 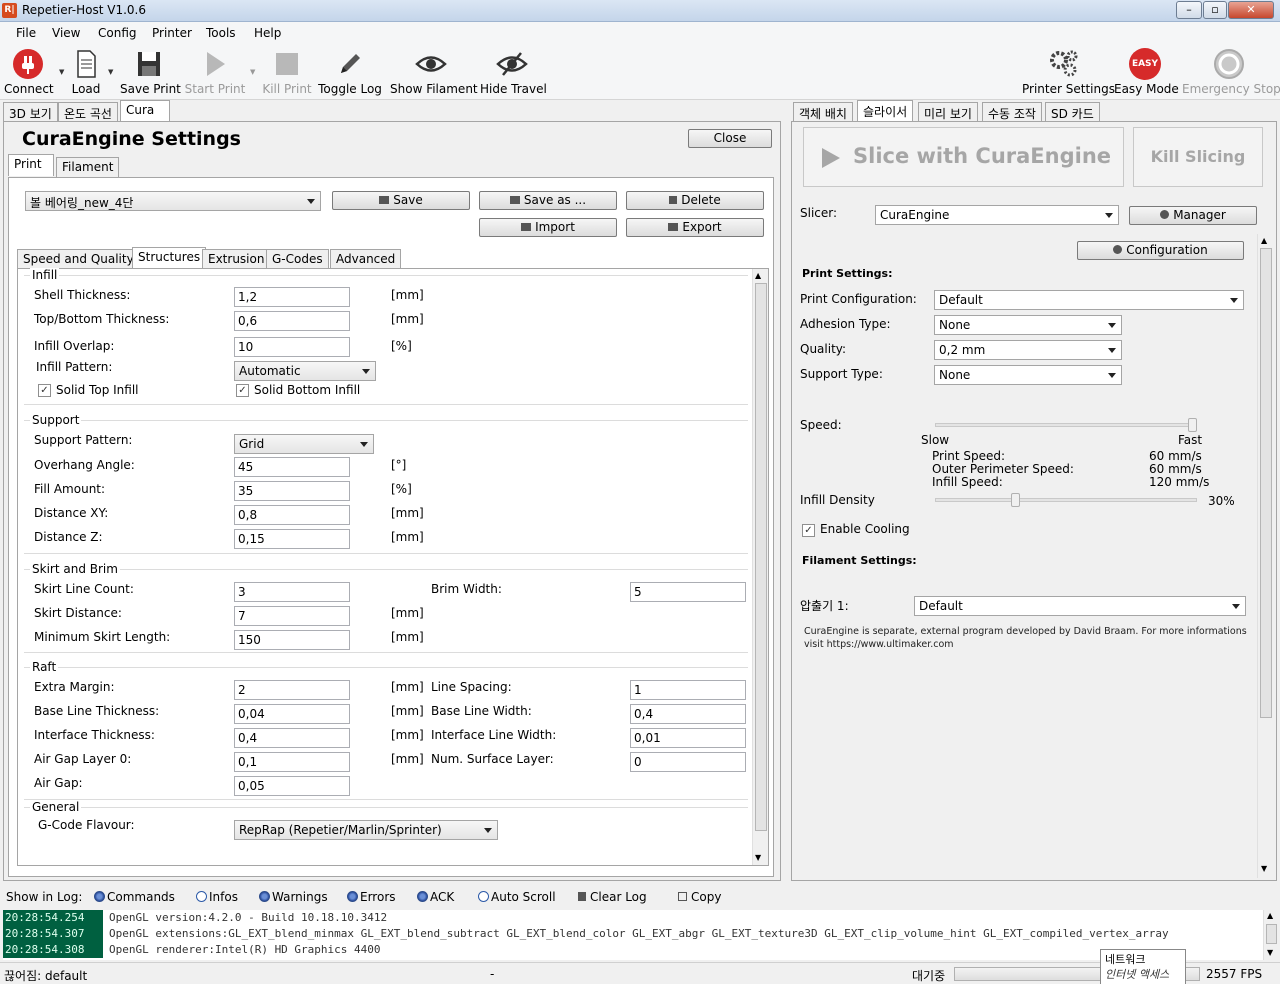 I want to click on minimize-button: –, so click(x=1189, y=10).